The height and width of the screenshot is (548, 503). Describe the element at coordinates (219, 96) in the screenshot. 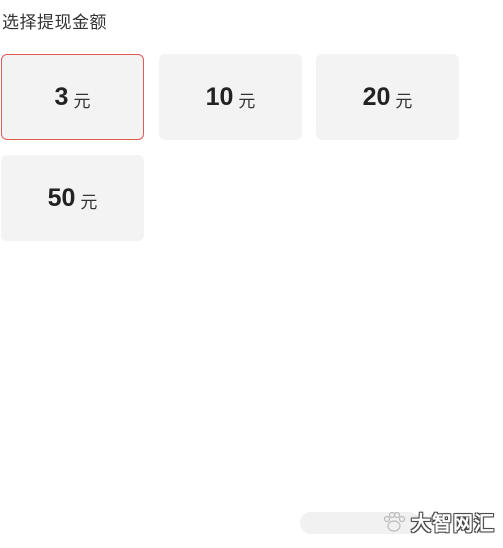

I see `amount-value: 10` at that location.